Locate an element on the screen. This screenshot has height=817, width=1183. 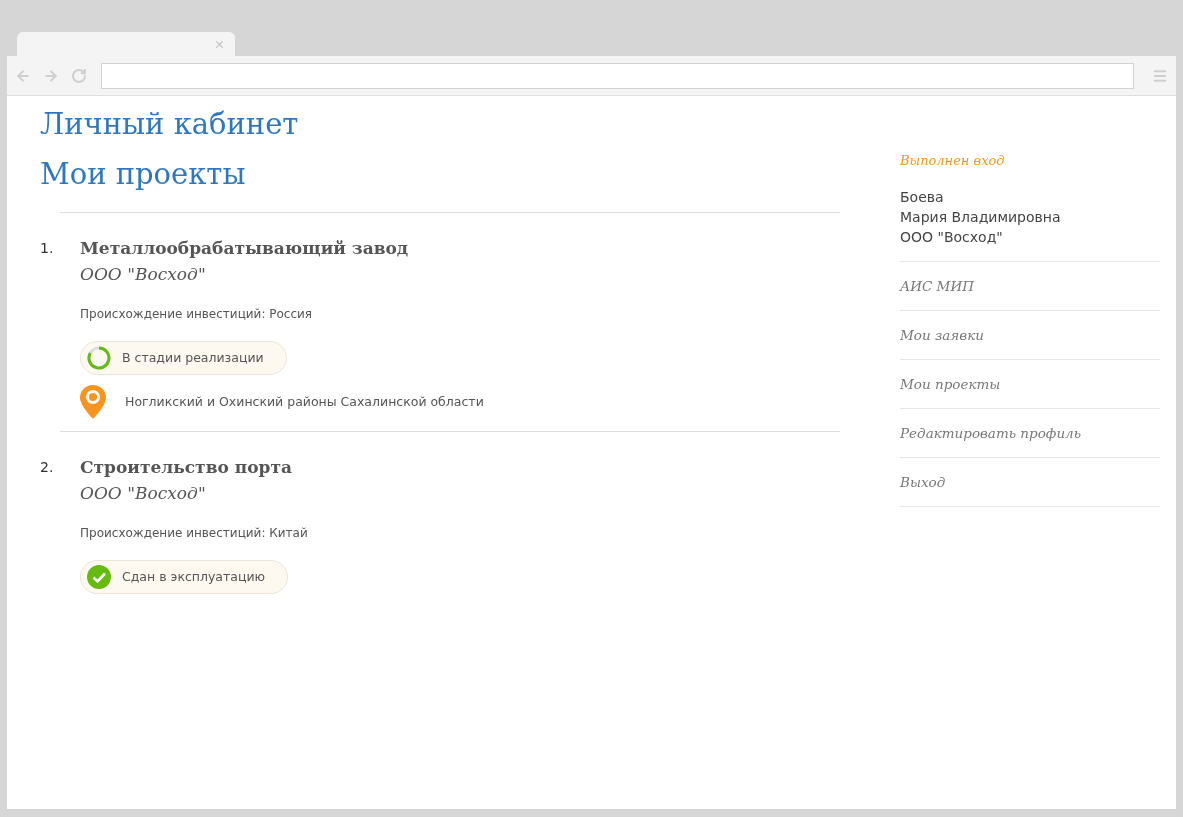
user-info-line: ООО "Восход" is located at coordinates (952, 237).